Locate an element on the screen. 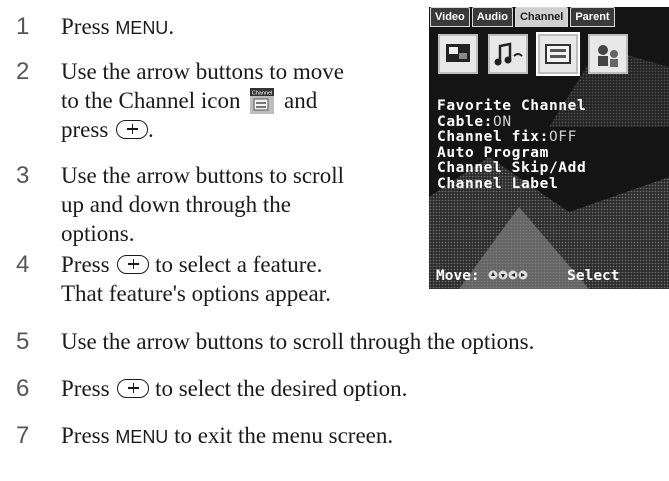 The image size is (669, 481). tv-tab-parent: Parent is located at coordinates (592, 17).